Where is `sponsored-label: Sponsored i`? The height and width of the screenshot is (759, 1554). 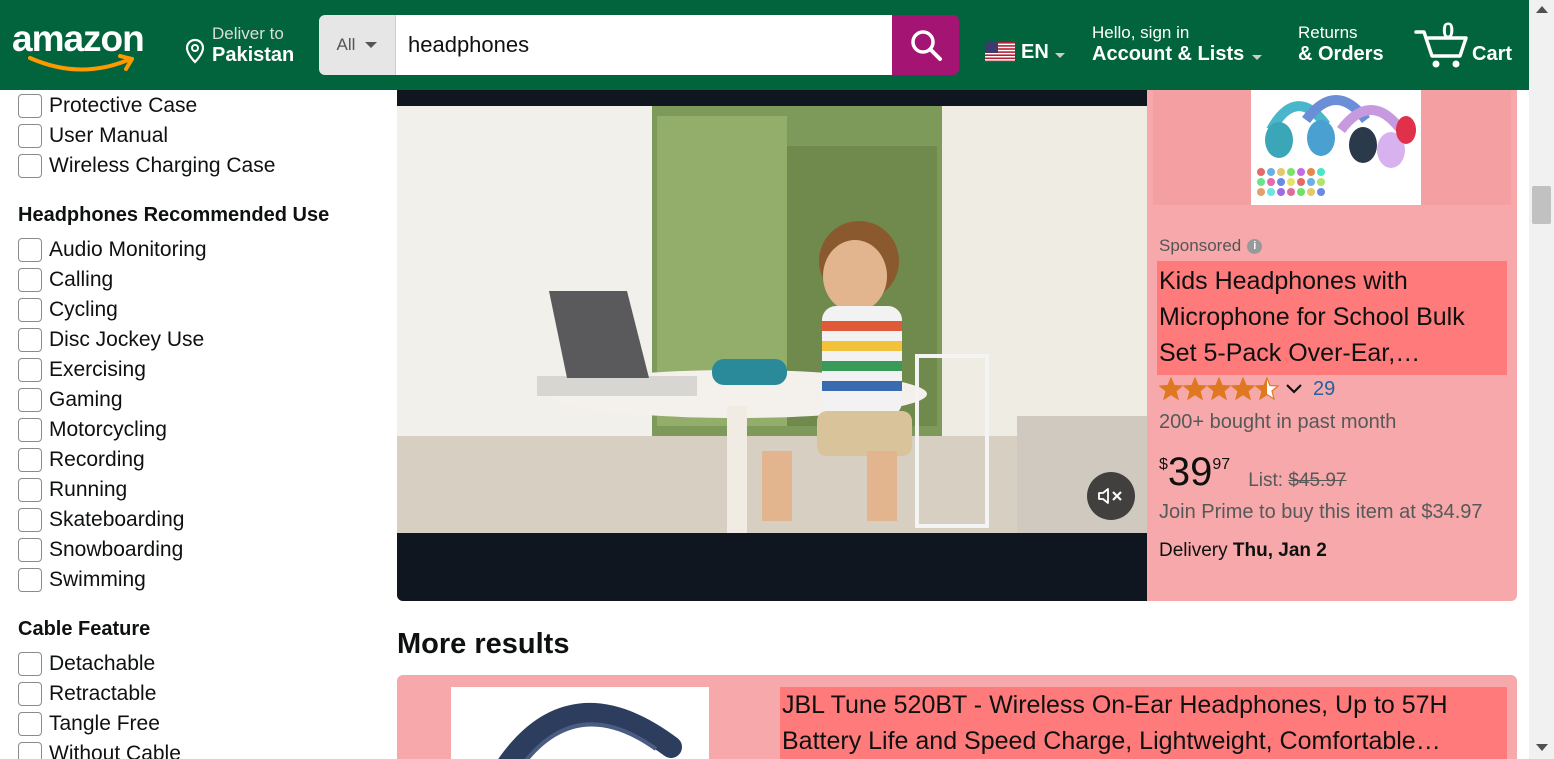
sponsored-label: Sponsored i is located at coordinates (1211, 246).